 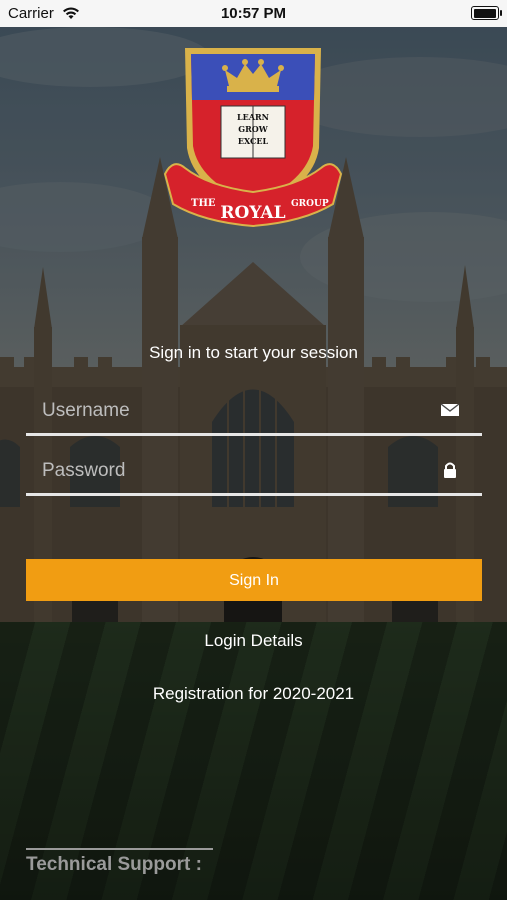 What do you see at coordinates (203, 203) in the screenshot?
I see `logo-banner-the: THE` at bounding box center [203, 203].